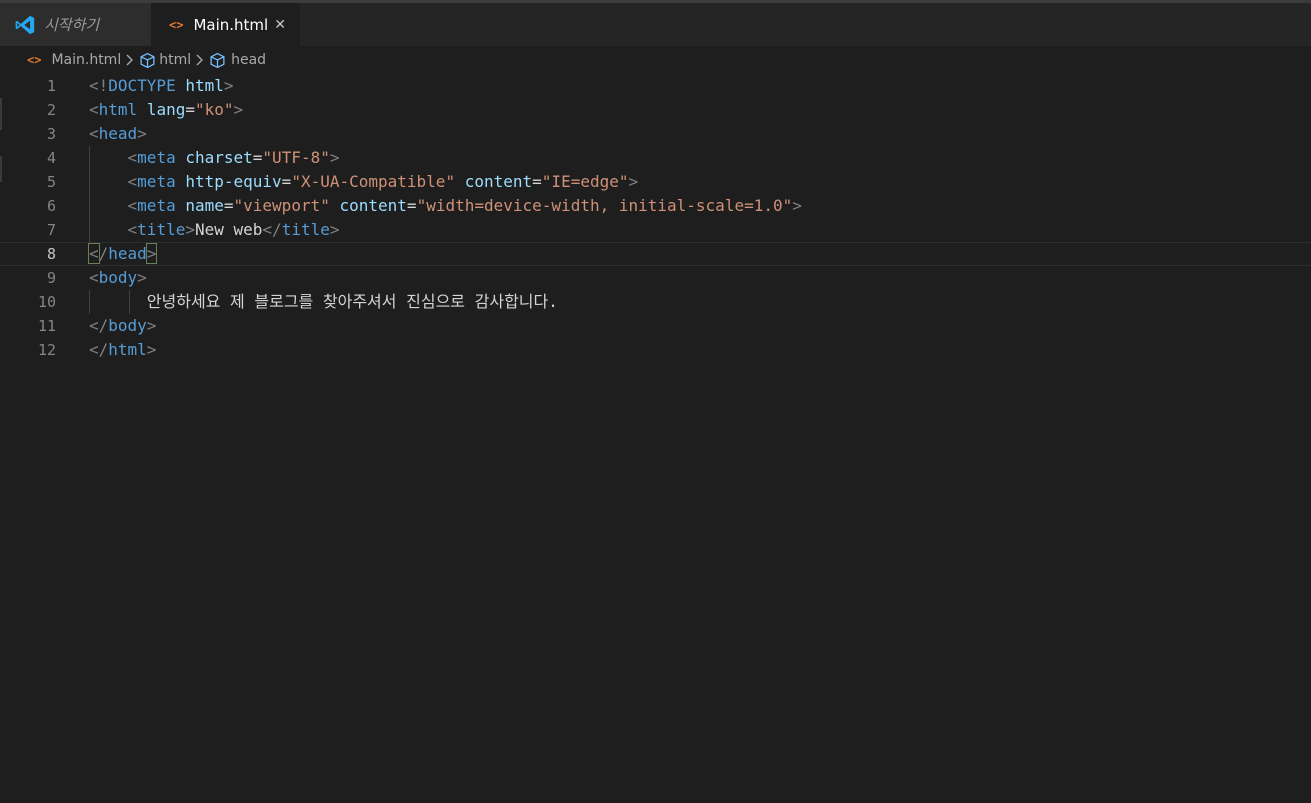 The image size is (1311, 803). I want to click on code-text: <!DOCTYPE html>, so click(161, 86).